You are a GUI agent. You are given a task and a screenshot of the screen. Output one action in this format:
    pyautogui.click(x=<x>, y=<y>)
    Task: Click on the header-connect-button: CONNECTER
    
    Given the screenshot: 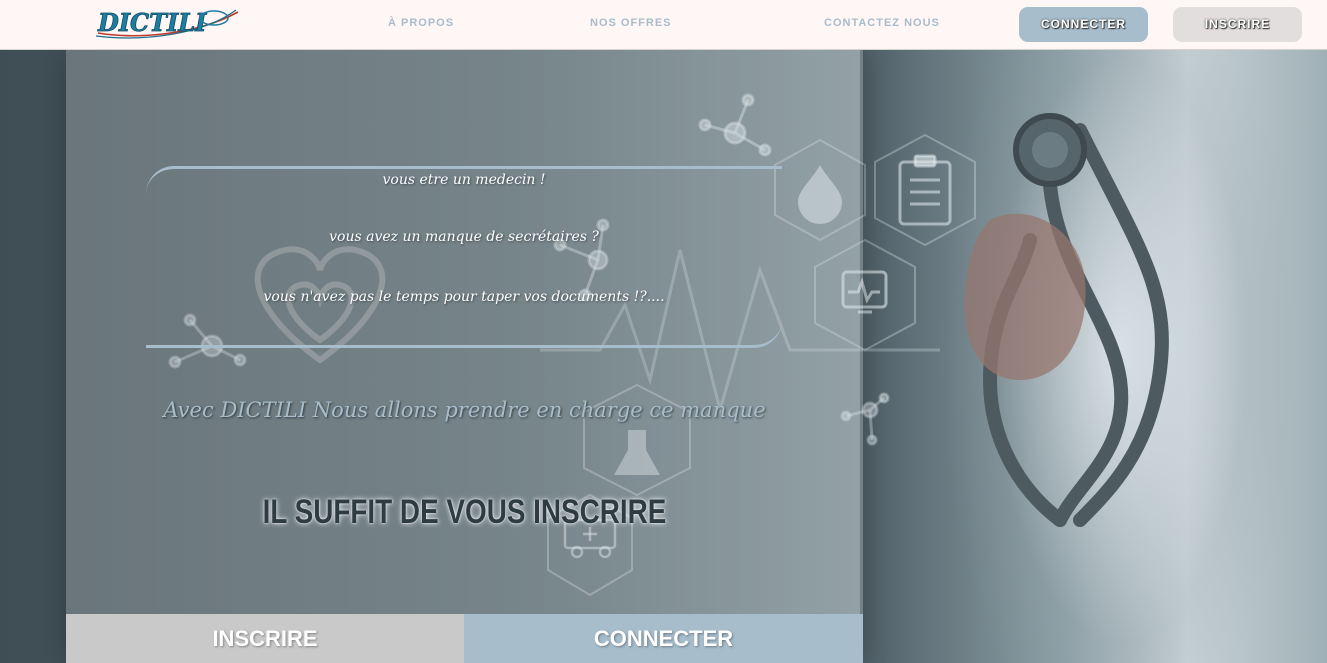 What is the action you would take?
    pyautogui.click(x=1083, y=24)
    